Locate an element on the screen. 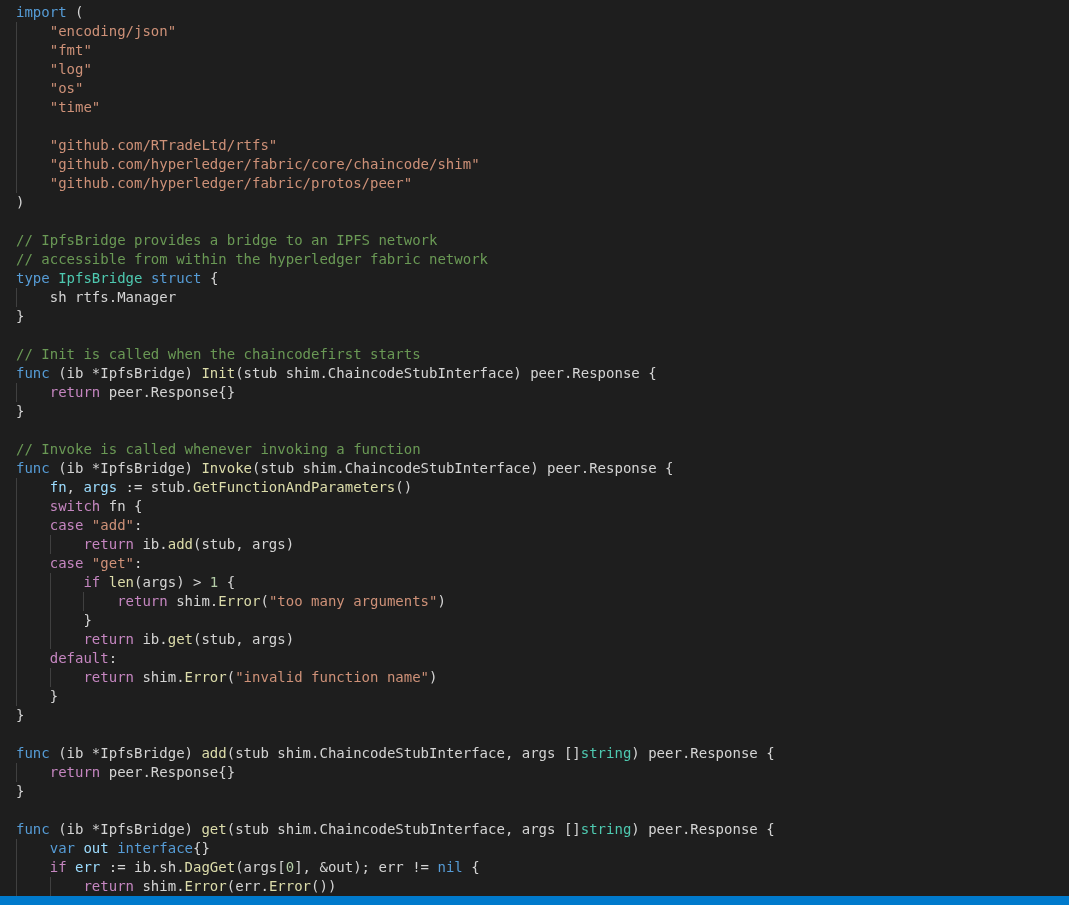  code-line: ) is located at coordinates (20, 202).